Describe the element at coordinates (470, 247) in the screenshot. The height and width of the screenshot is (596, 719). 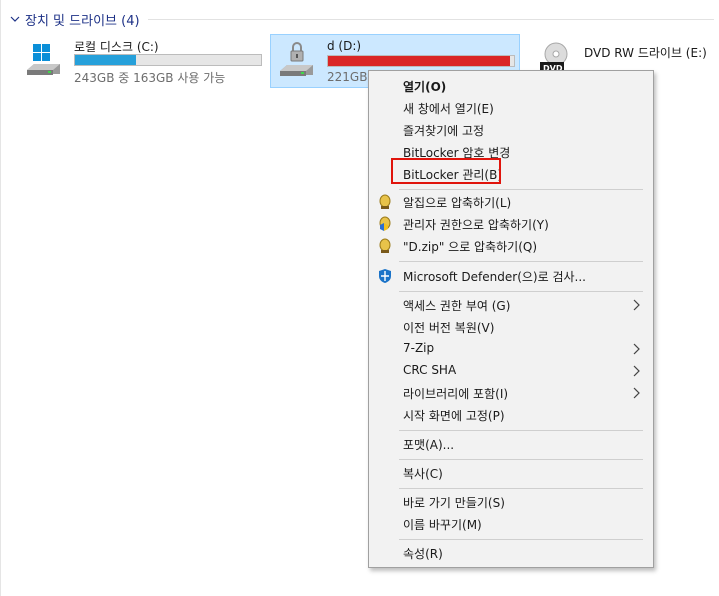
I see `menu-item-zip-compress-label: "D.zip" 으로 압축하기(Q)` at that location.